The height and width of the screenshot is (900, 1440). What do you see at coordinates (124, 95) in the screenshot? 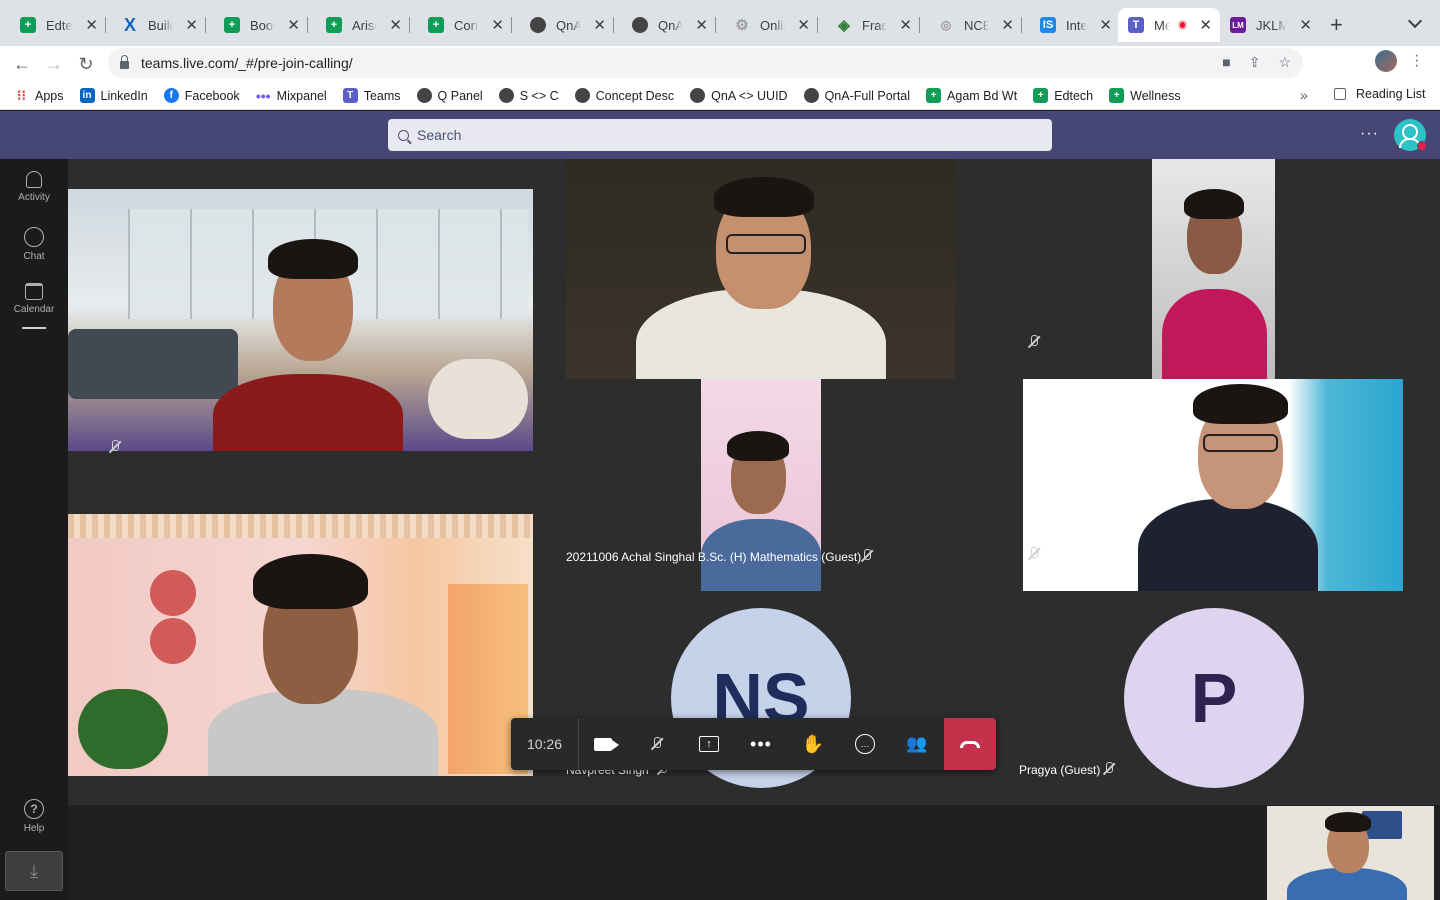
I see `bookmark-label: LinkedIn` at bounding box center [124, 95].